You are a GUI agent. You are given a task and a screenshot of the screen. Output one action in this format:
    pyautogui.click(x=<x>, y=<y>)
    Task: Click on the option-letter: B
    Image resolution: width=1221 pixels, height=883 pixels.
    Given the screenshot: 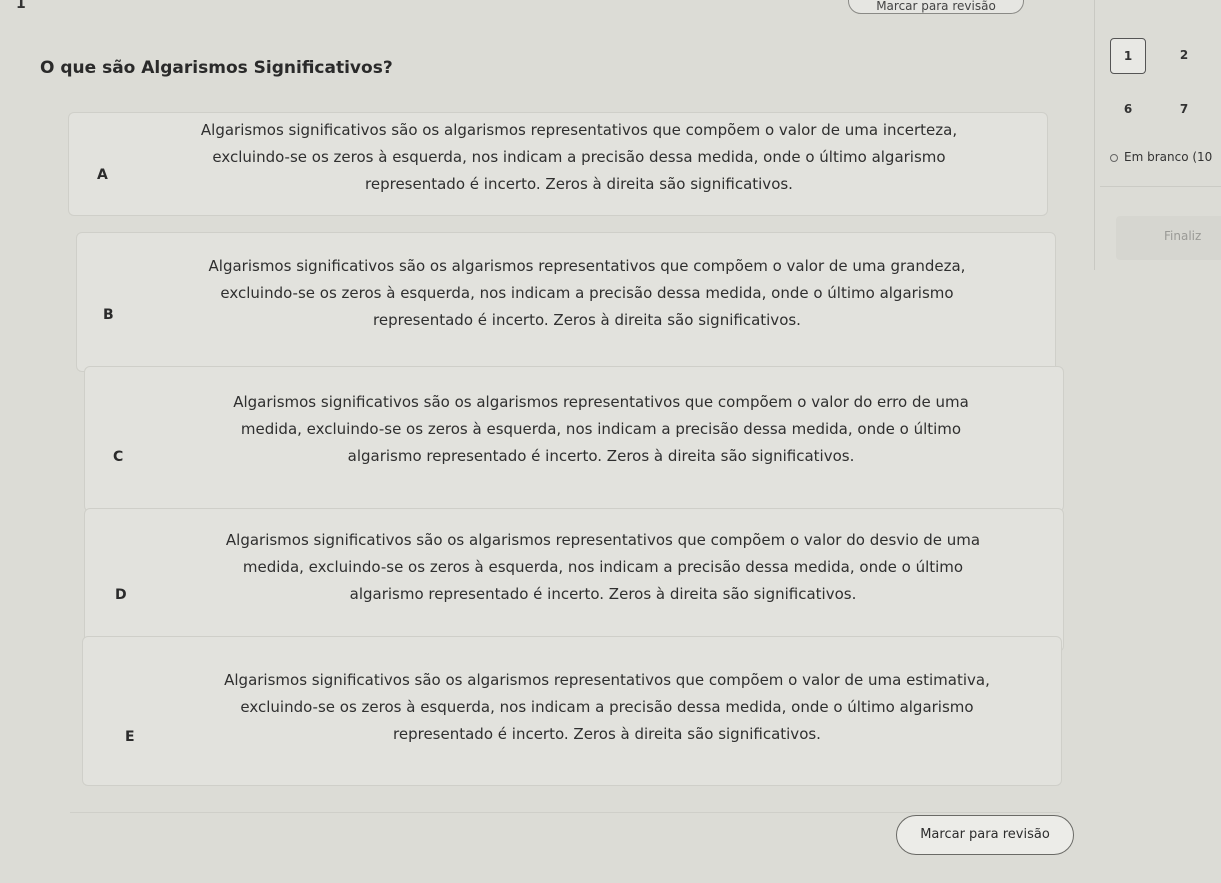 What is the action you would take?
    pyautogui.click(x=108, y=315)
    